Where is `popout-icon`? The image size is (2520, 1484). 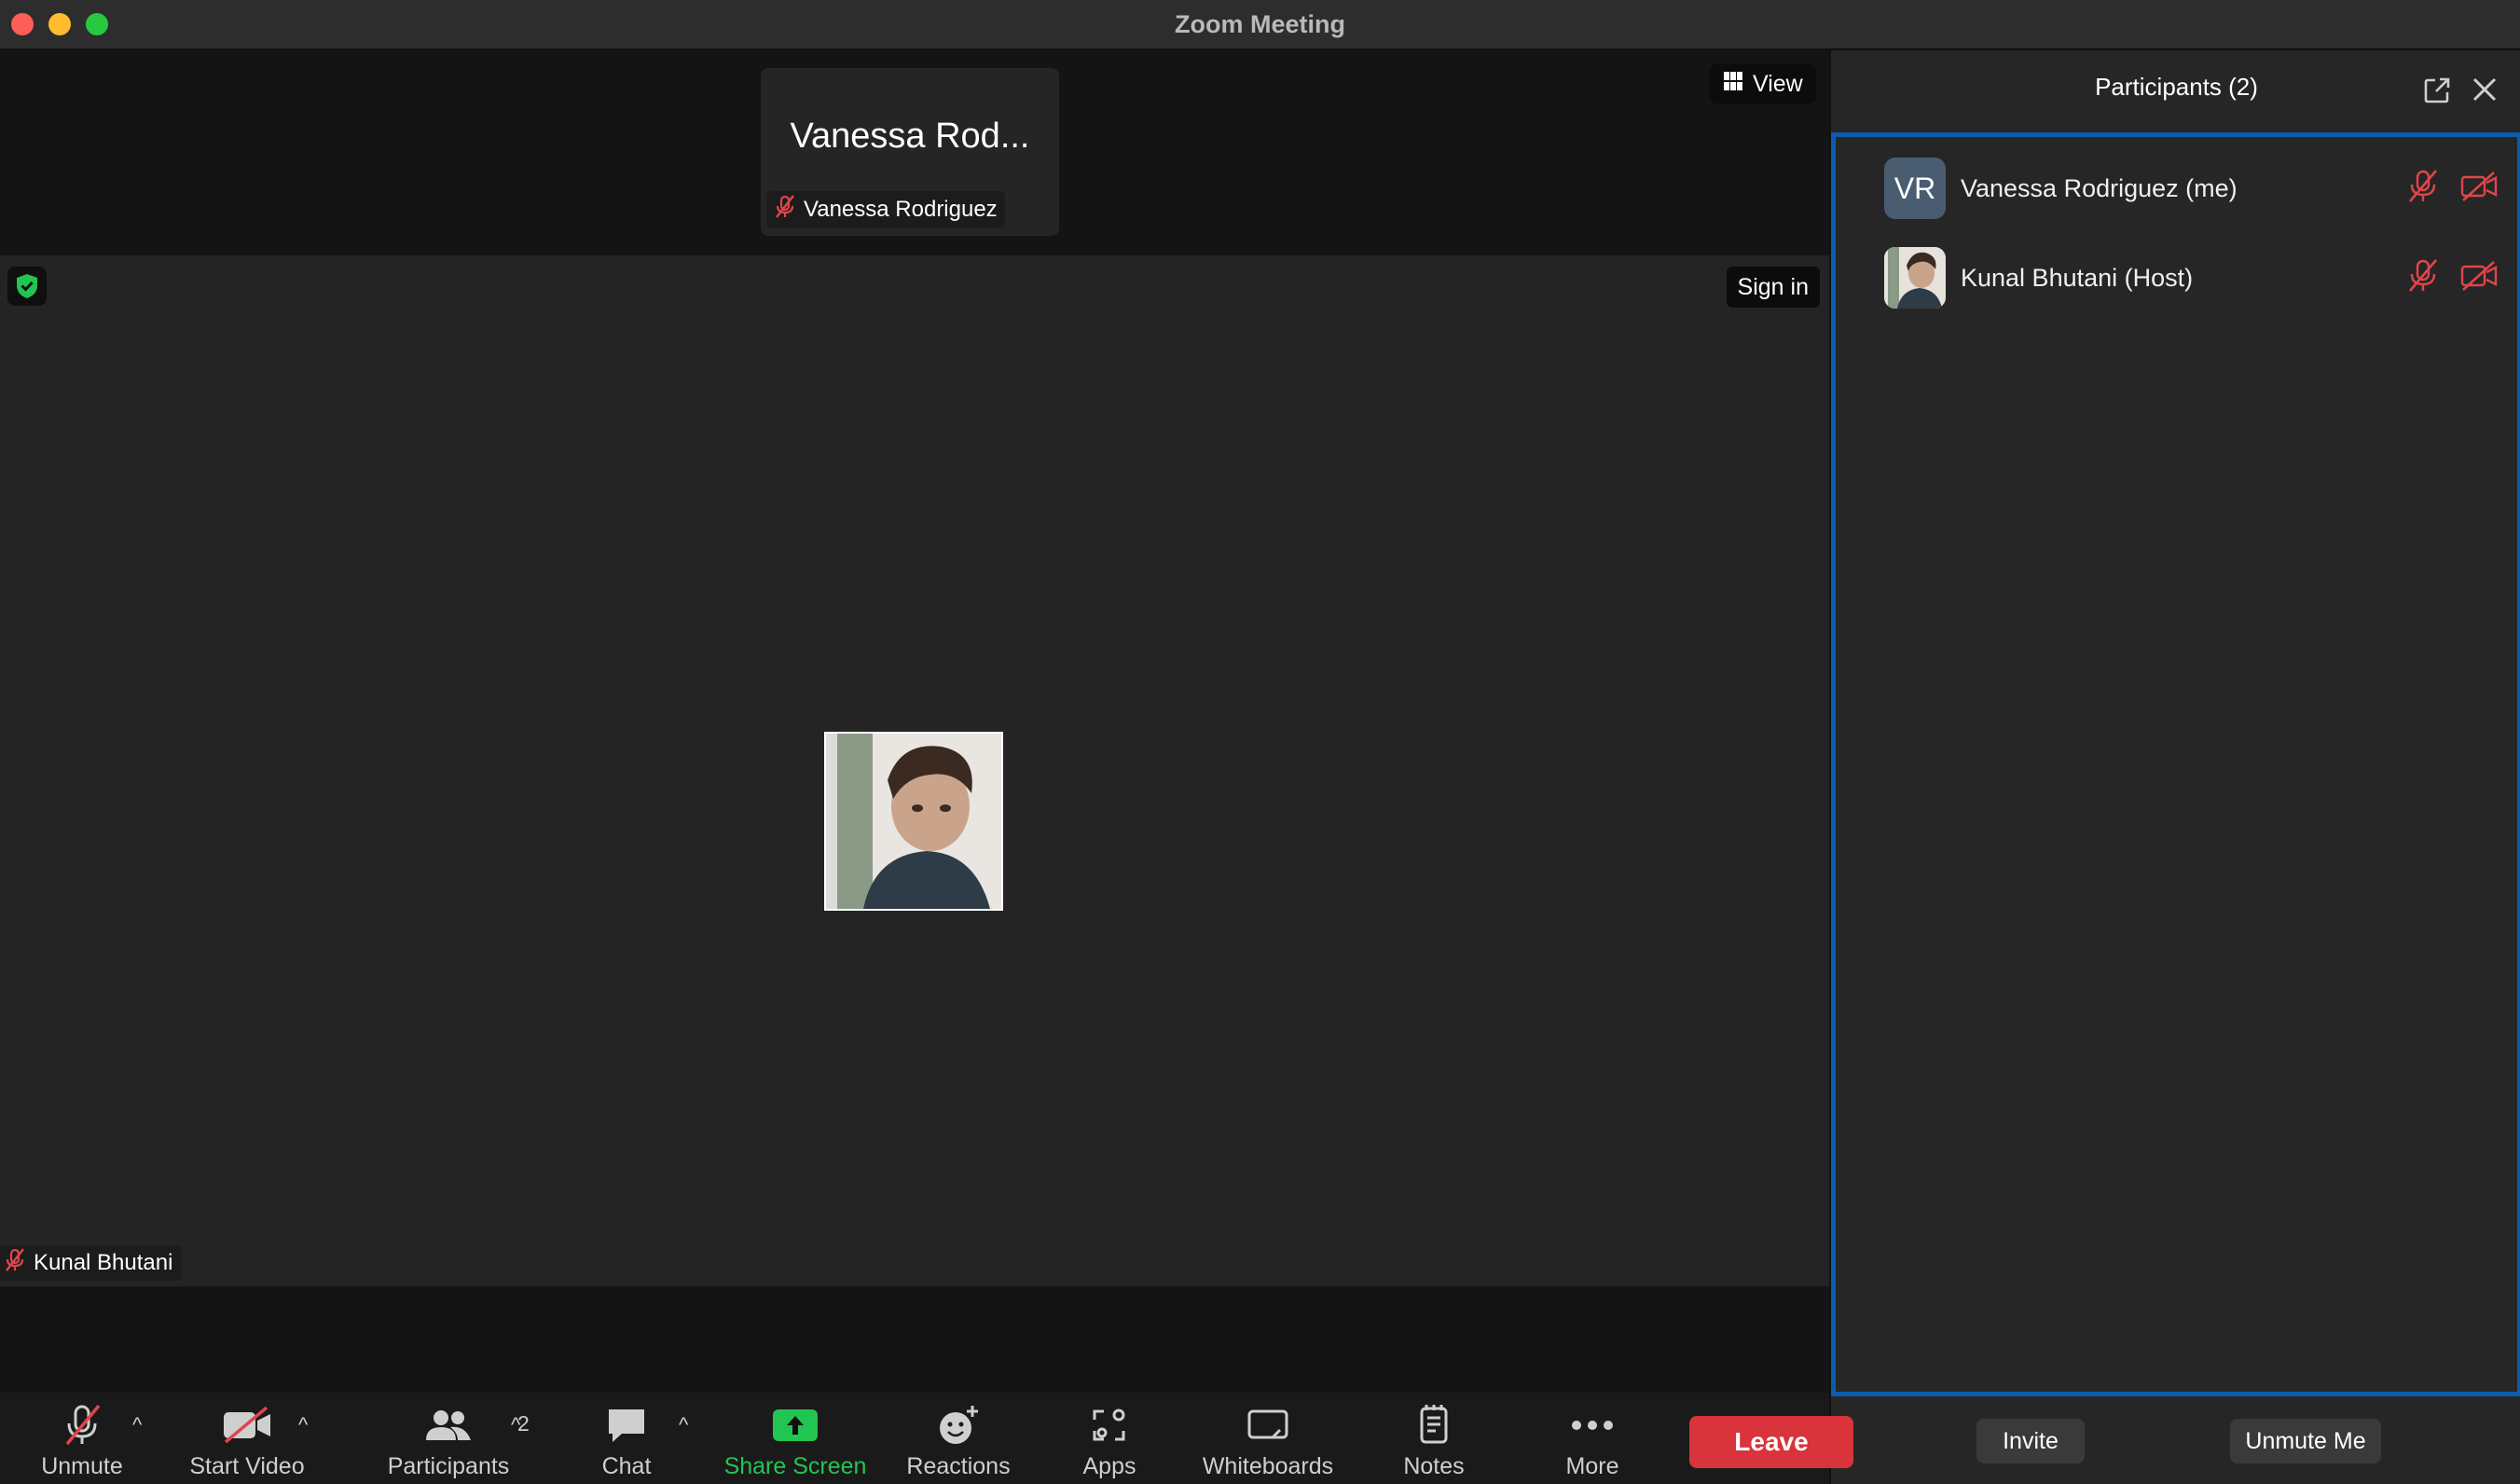
popout-icon is located at coordinates (2437, 93).